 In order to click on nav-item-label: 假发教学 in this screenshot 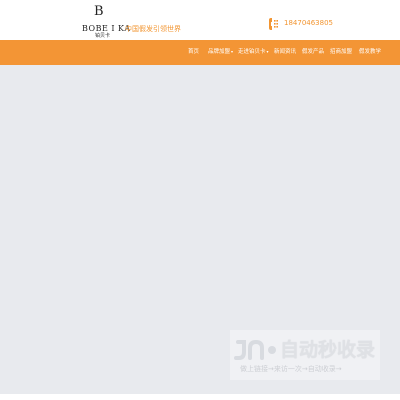, I will do `click(370, 52)`.